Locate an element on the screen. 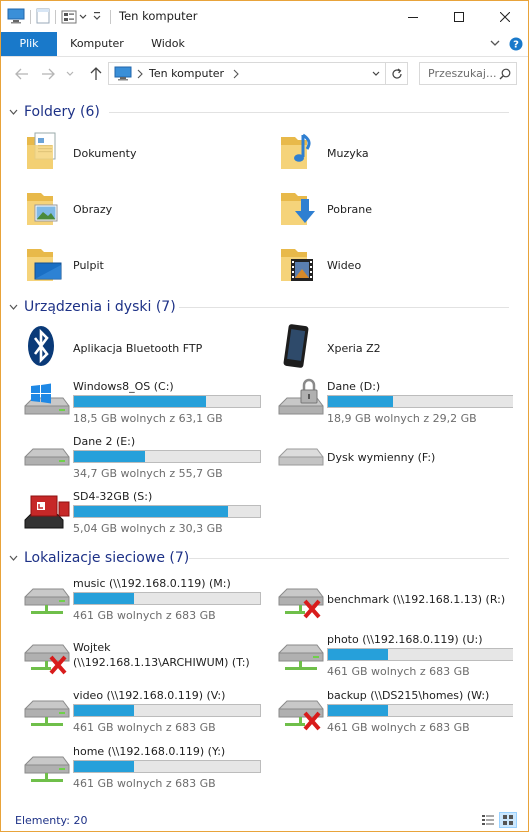 This screenshot has height=832, width=529. item-label: Wideo is located at coordinates (344, 265).